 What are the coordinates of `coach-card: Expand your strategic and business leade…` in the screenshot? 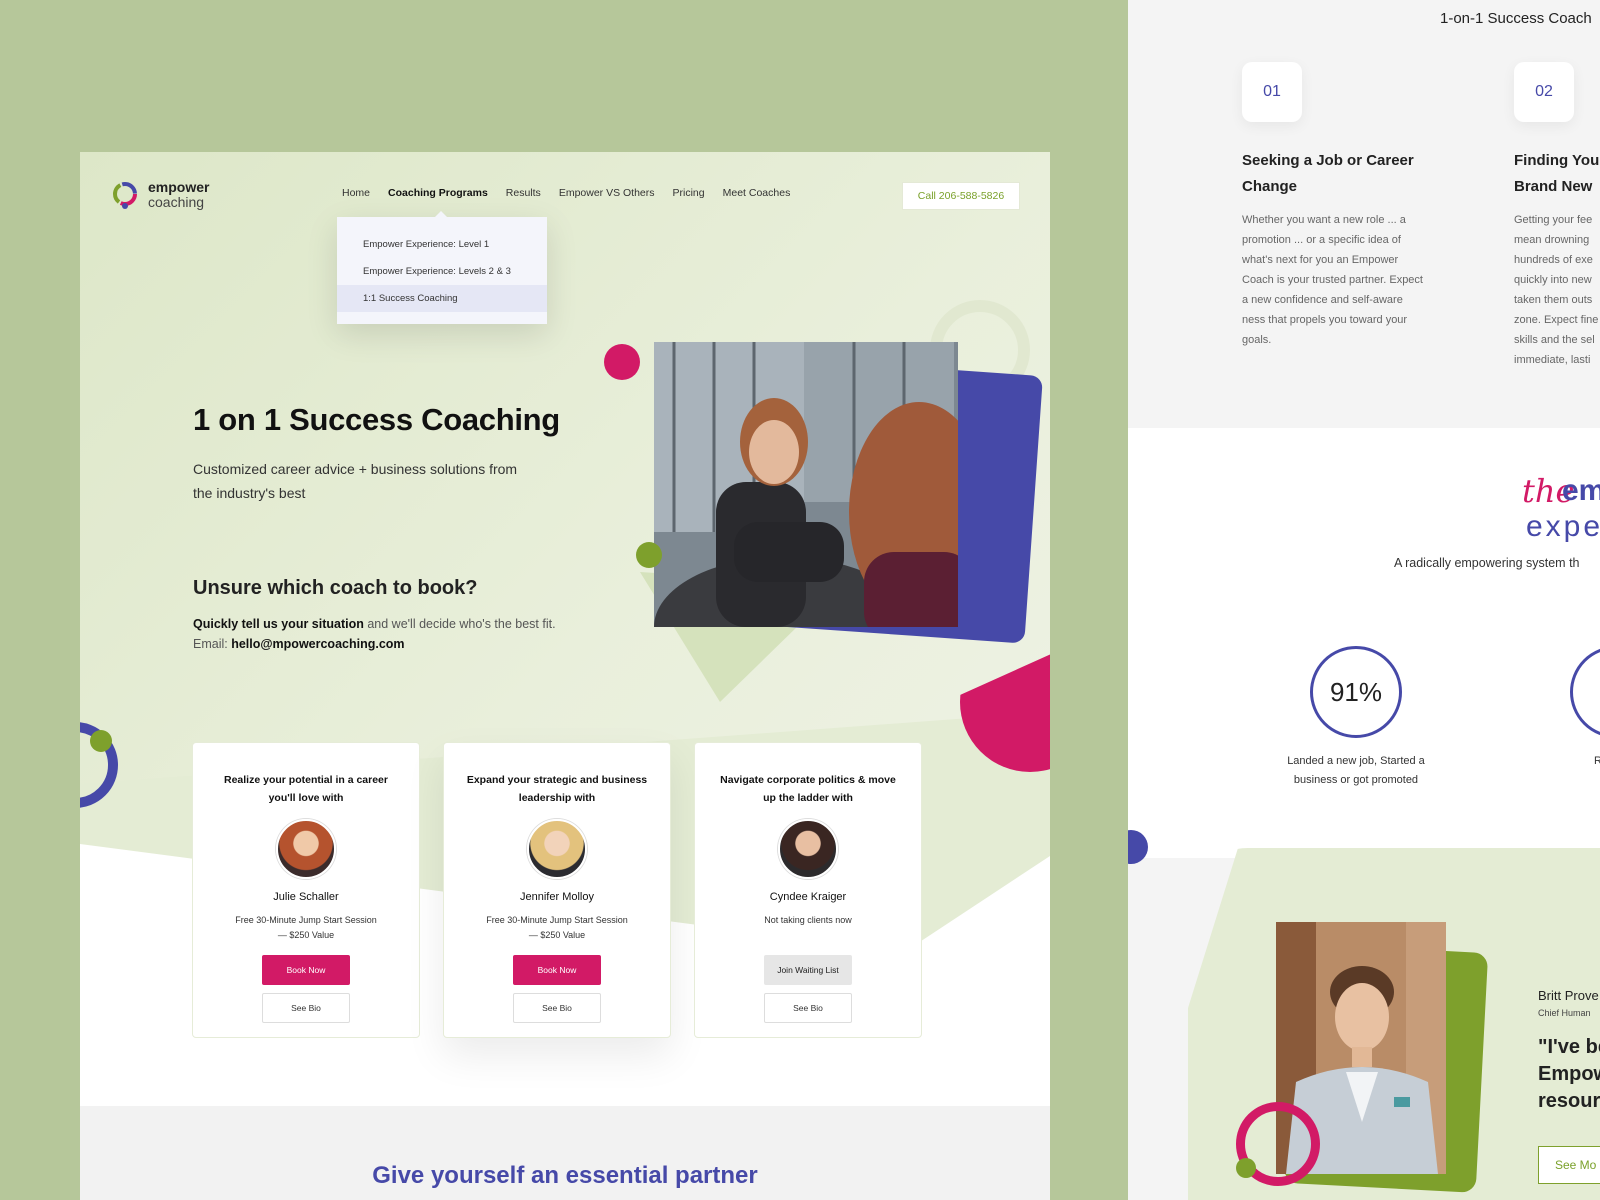 It's located at (557, 890).